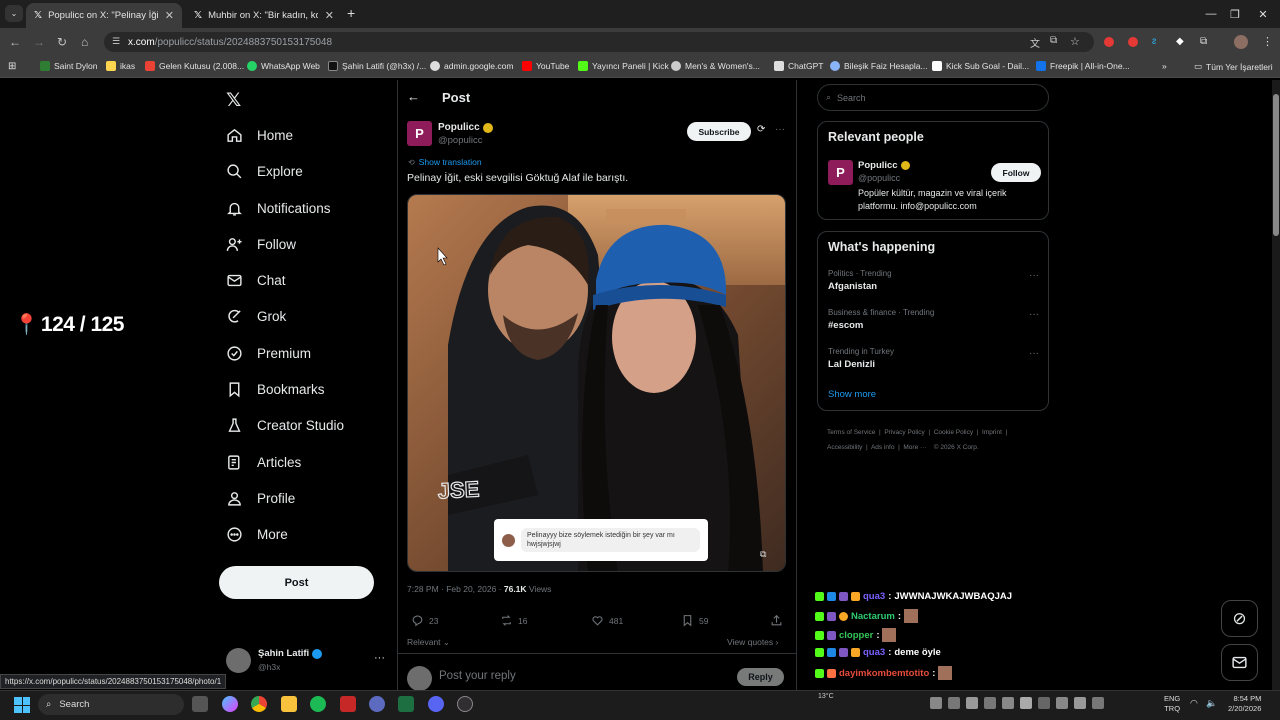  What do you see at coordinates (1164, 66) in the screenshot?
I see `bookmarks-overflow-icon: »` at bounding box center [1164, 66].